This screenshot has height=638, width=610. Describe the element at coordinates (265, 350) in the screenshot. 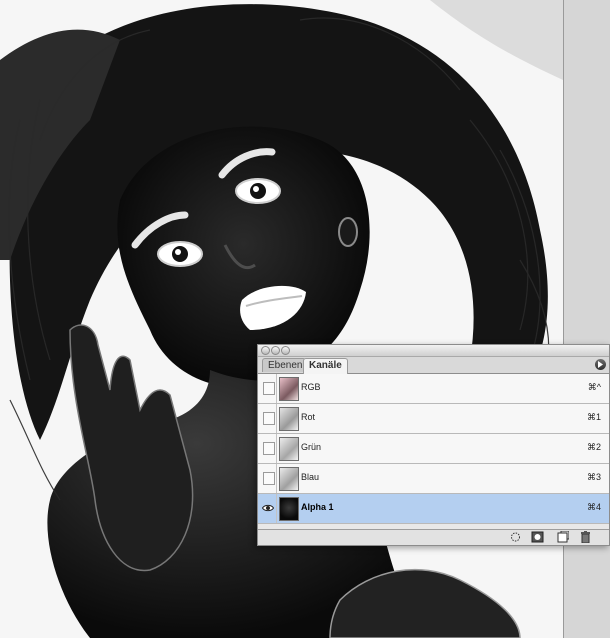

I see `close-dot-icon` at that location.